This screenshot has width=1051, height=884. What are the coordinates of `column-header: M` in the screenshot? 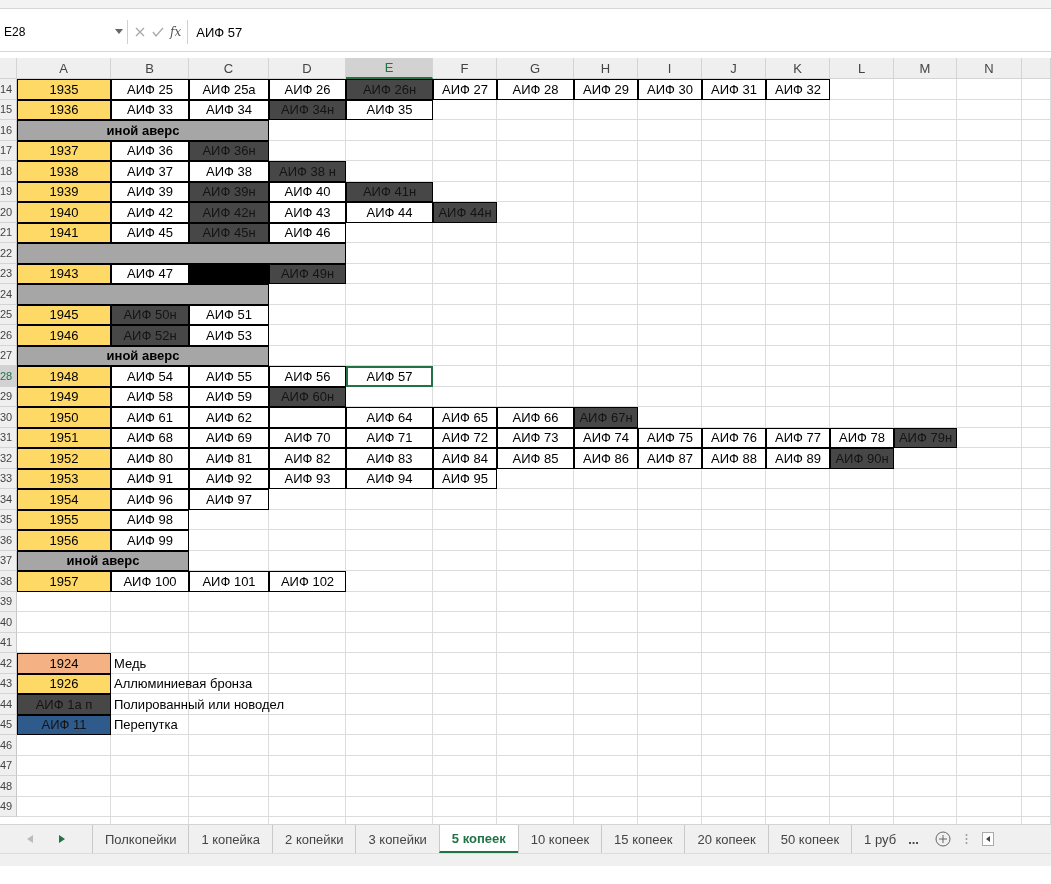 It's located at (925, 68).